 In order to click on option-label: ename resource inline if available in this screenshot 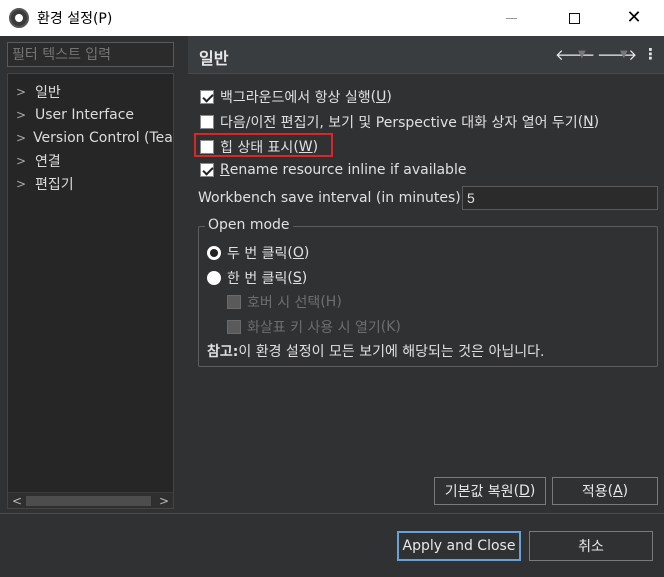, I will do `click(348, 170)`.